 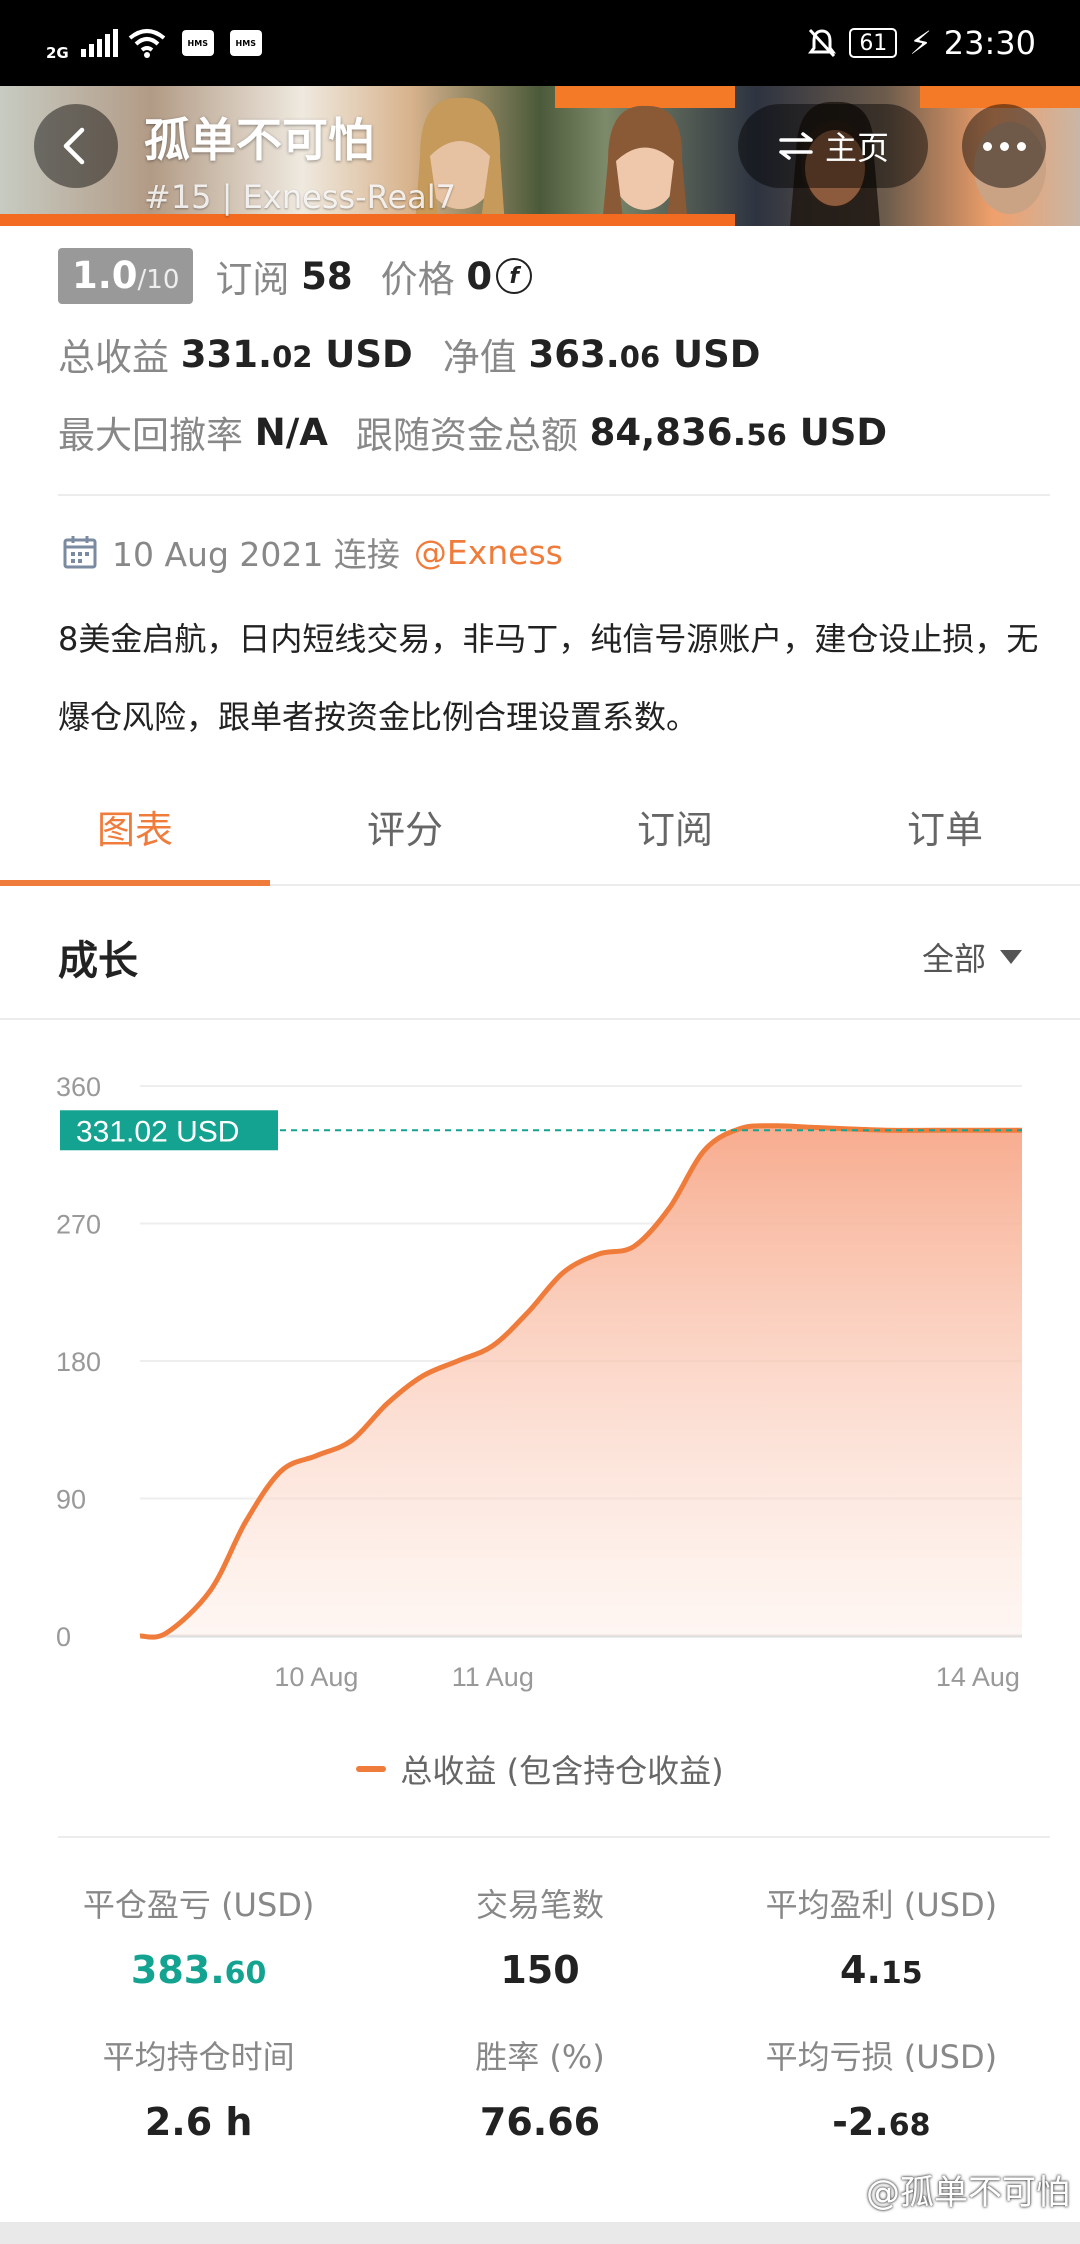 I want to click on provider-name: 孤单不可怕, so click(x=259, y=140).